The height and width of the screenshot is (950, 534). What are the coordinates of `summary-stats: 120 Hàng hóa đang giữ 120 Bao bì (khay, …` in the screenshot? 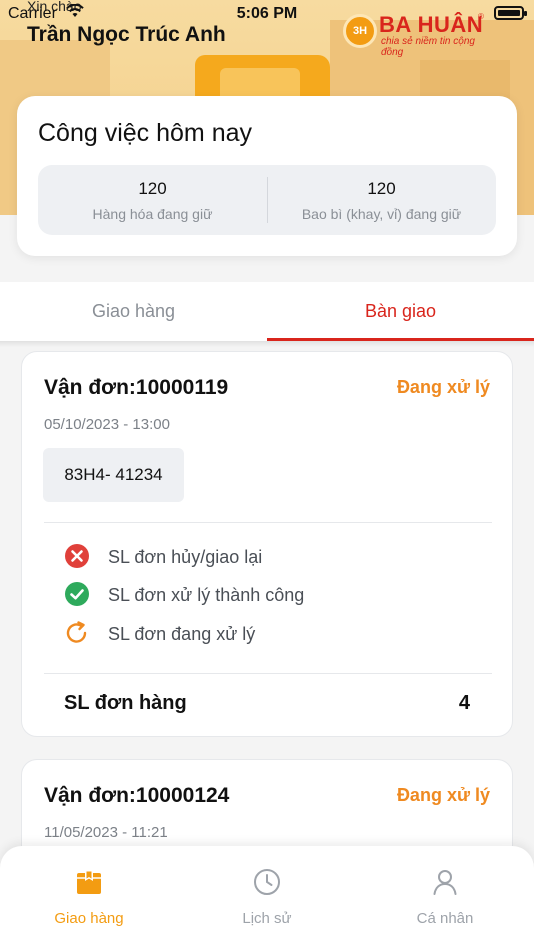 It's located at (267, 200).